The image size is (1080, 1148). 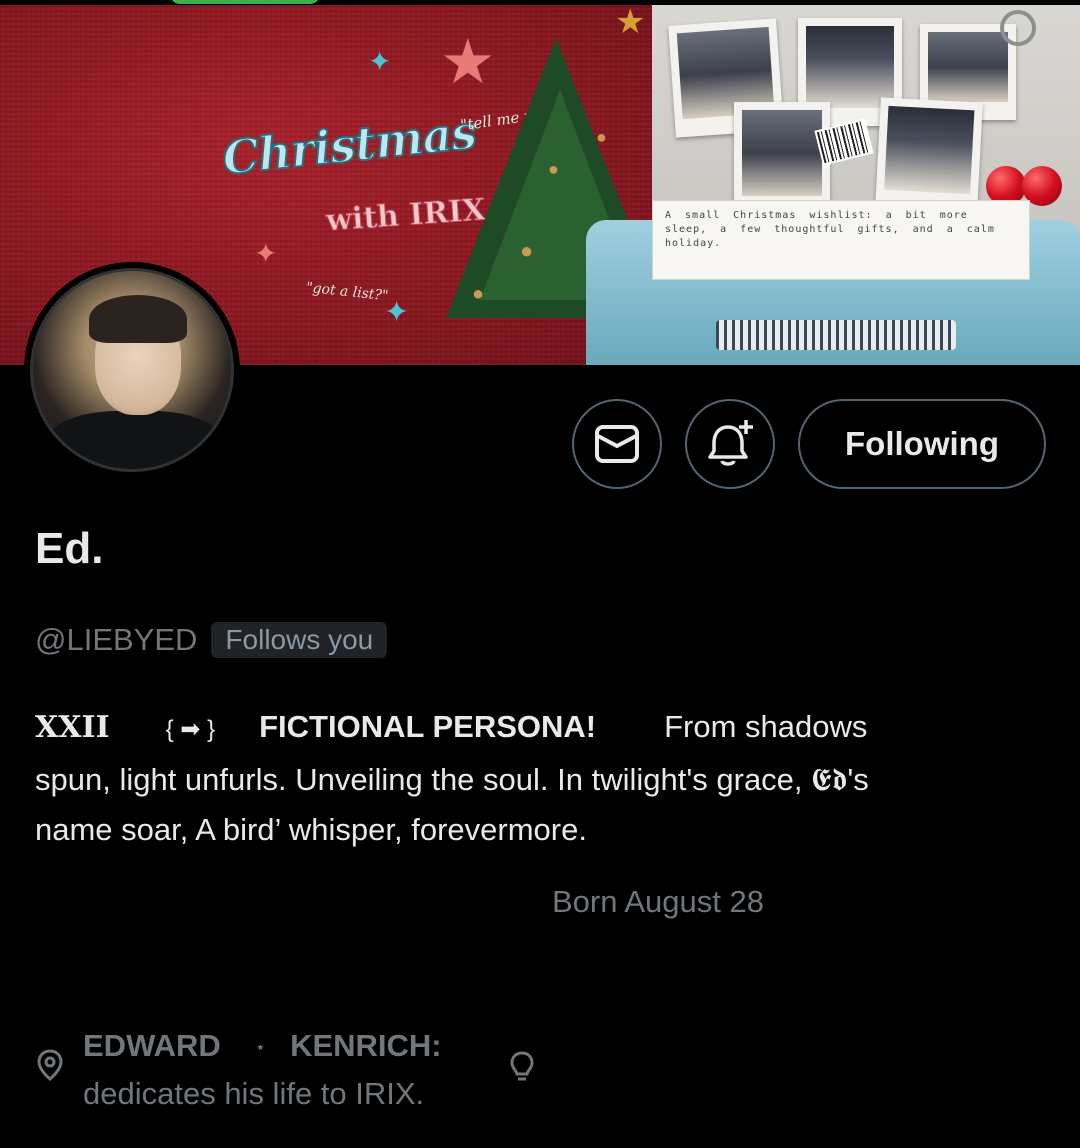 I want to click on notify-button, so click(x=730, y=444).